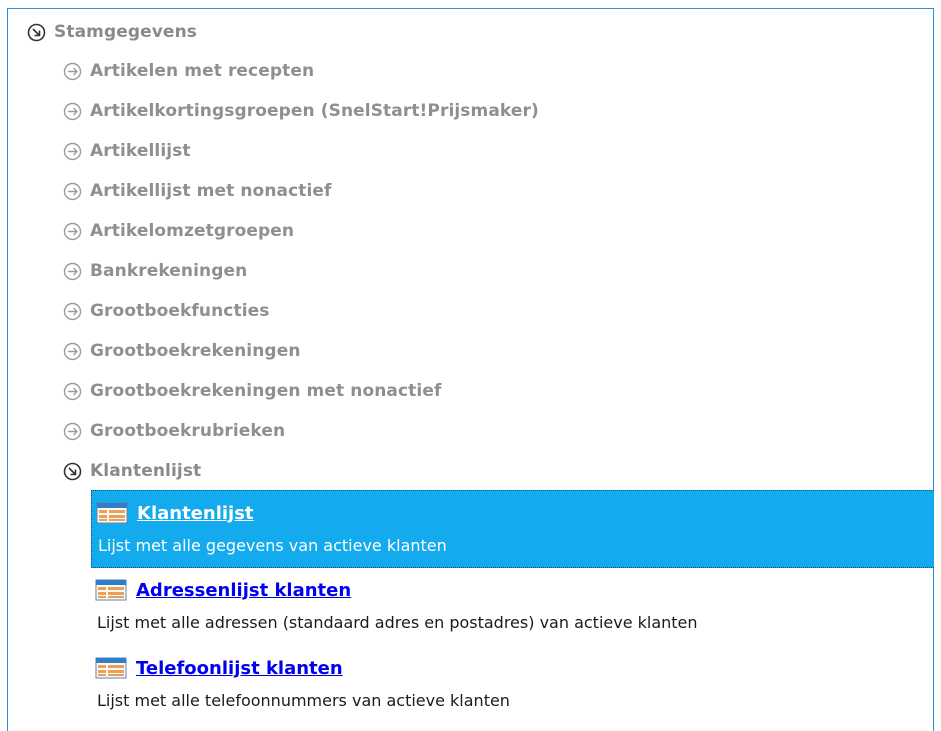 The width and height of the screenshot is (941, 731). Describe the element at coordinates (243, 590) in the screenshot. I see `report-title-link: Adressenlijst klanten` at that location.